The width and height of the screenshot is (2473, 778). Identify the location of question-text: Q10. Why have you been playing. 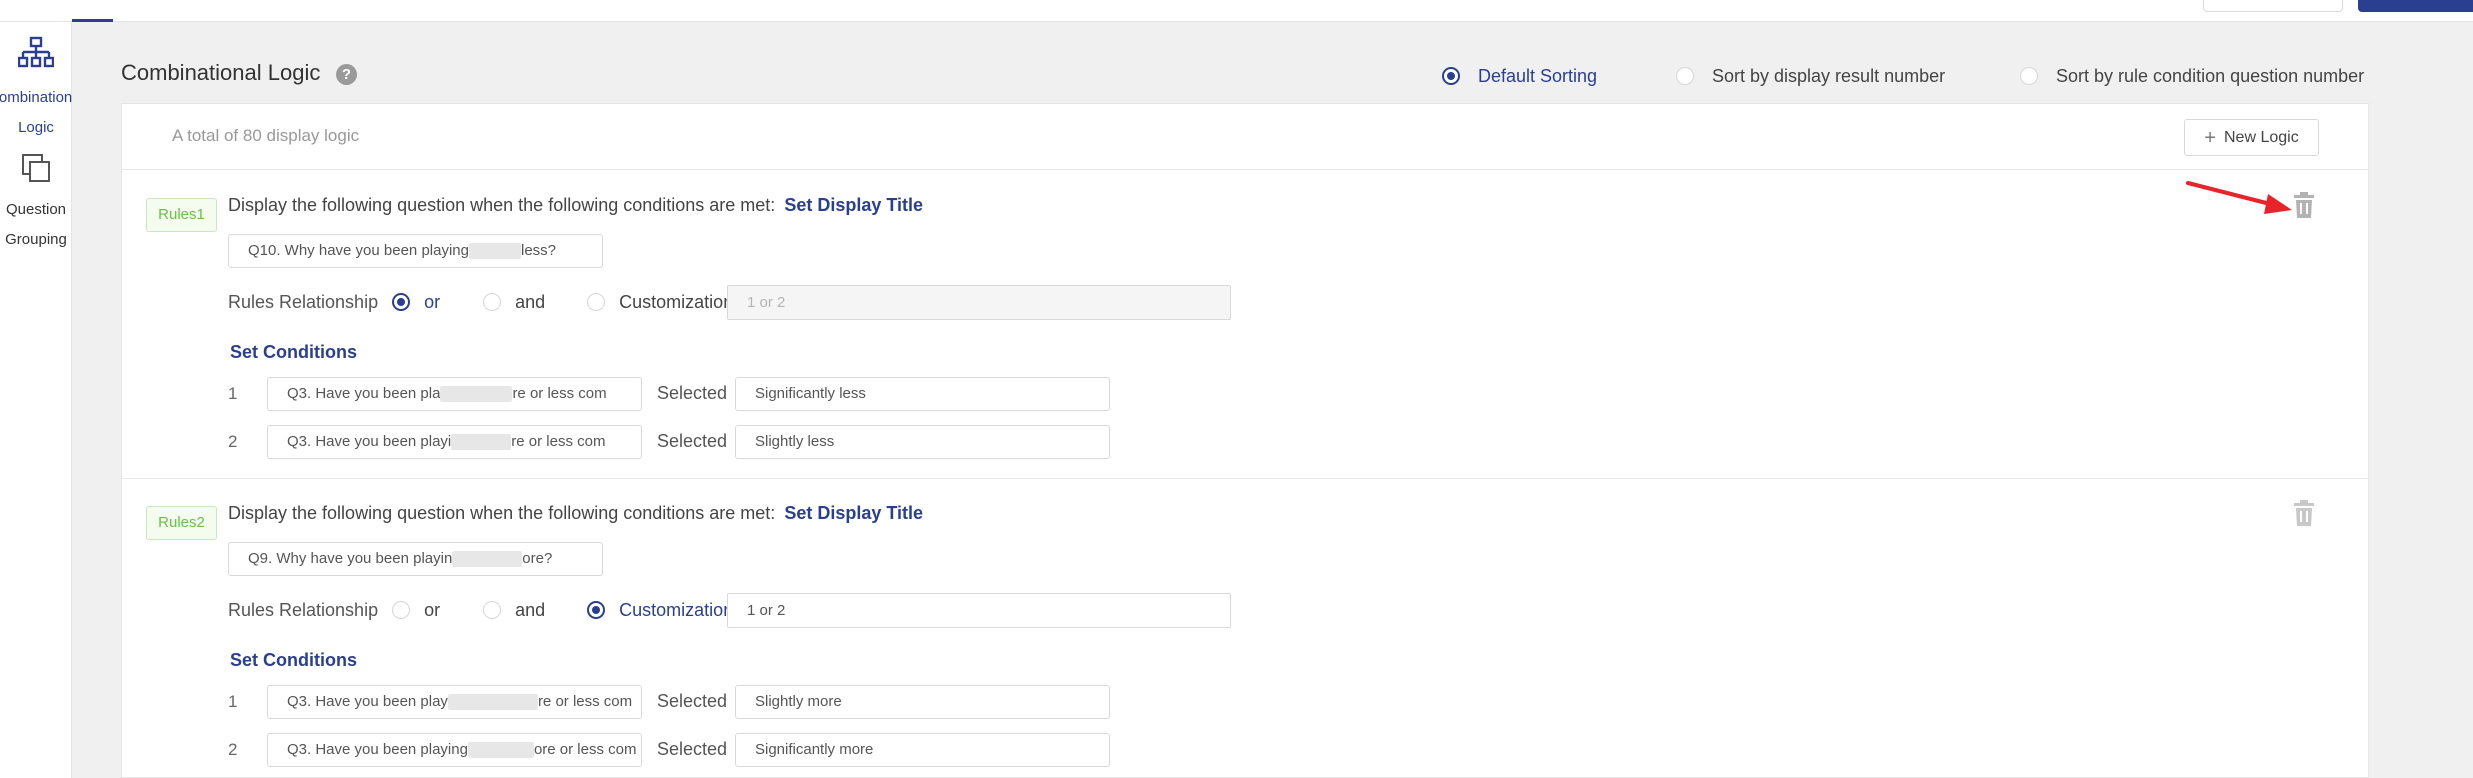
(358, 250).